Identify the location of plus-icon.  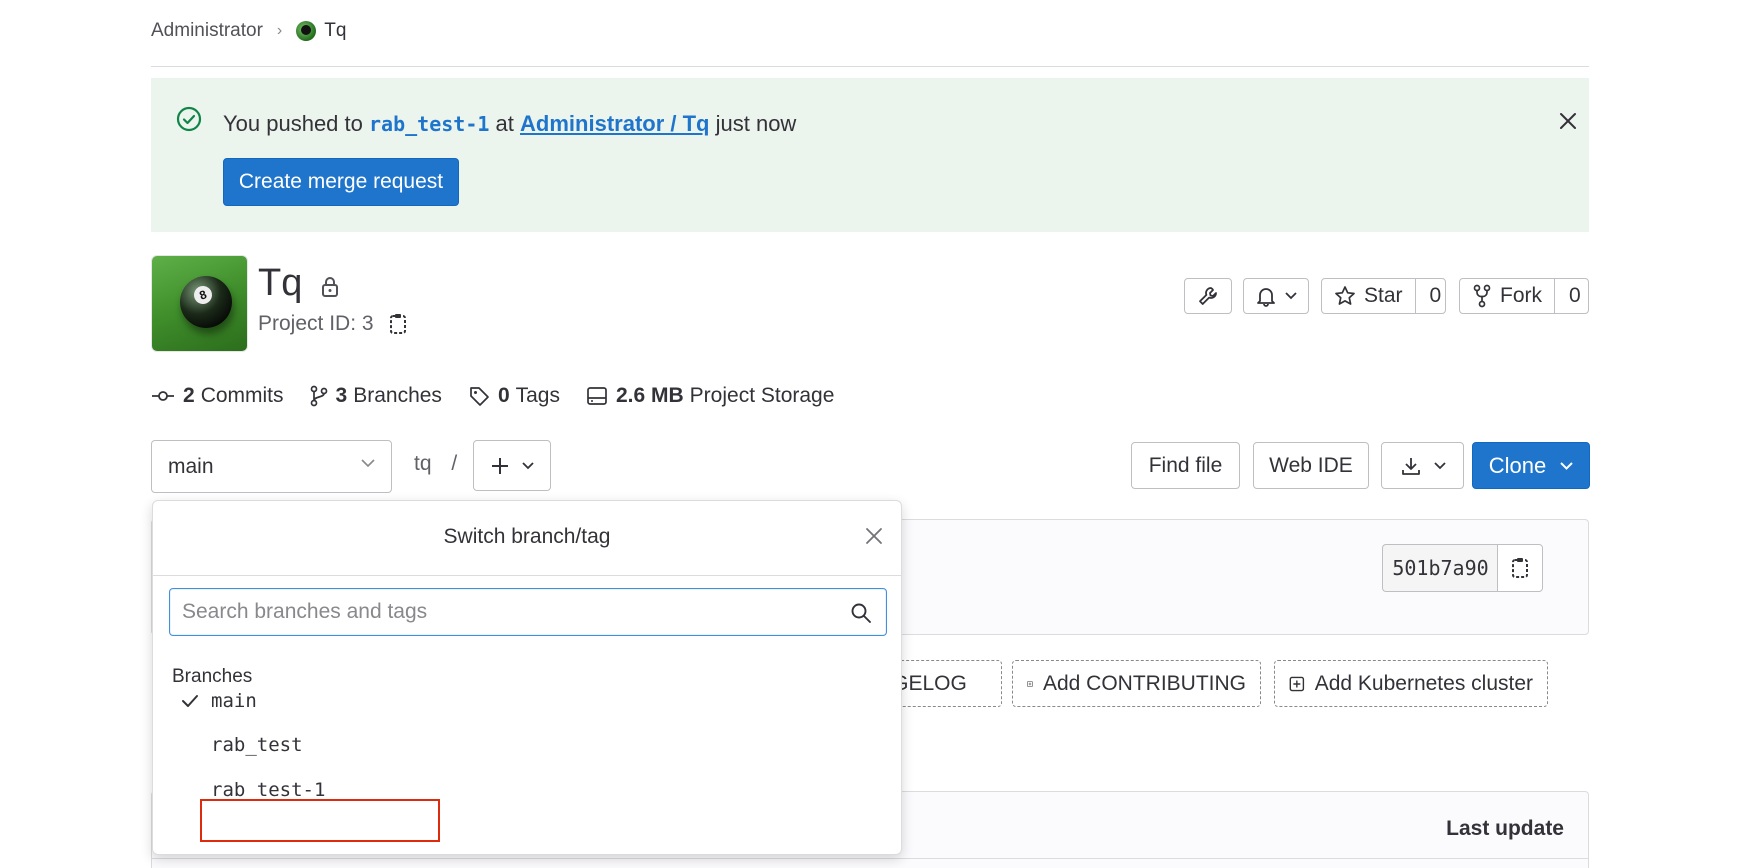
(500, 465).